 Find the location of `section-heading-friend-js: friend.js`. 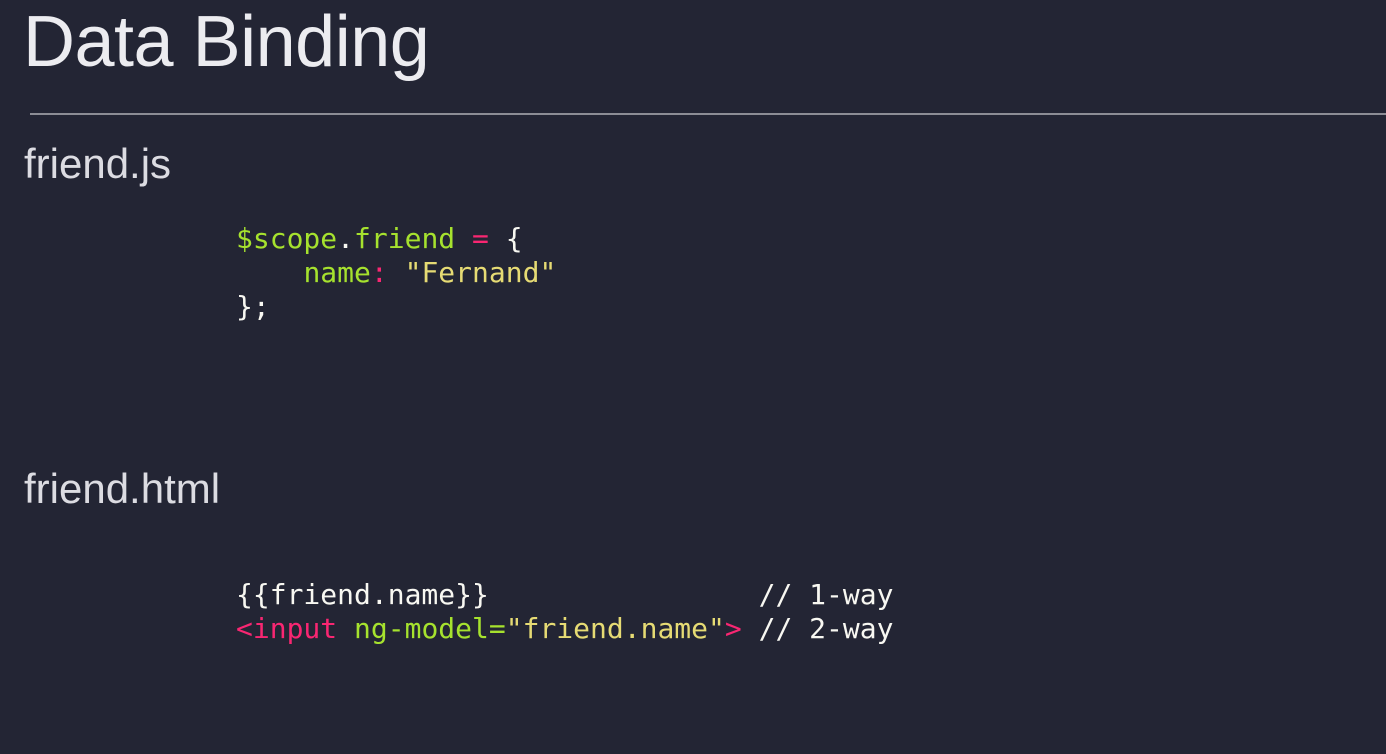

section-heading-friend-js: friend.js is located at coordinates (98, 163).